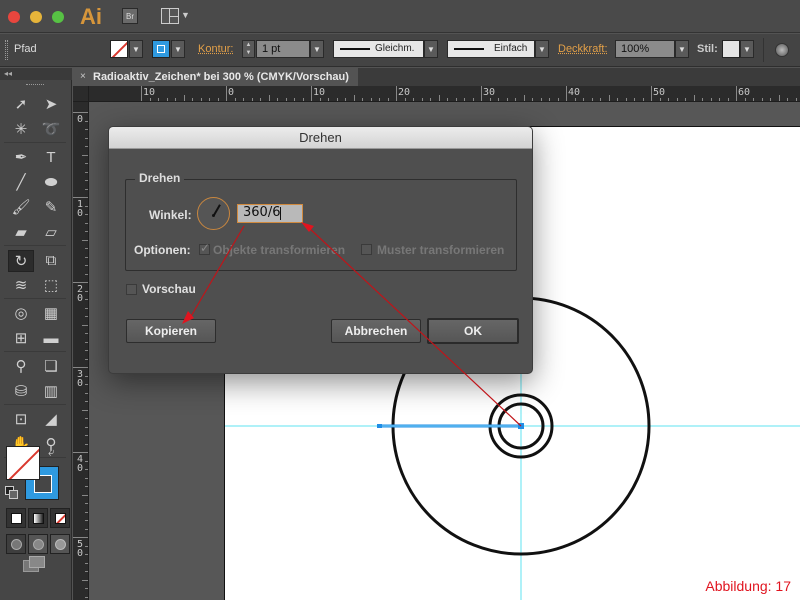 The height and width of the screenshot is (600, 800). I want to click on ellipse-tool-icon: ⬬, so click(51, 183).